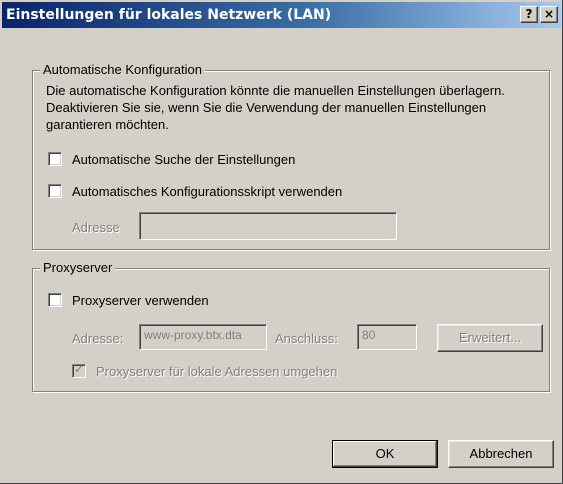 The image size is (563, 484). I want to click on auto-detect-checkbox, so click(55, 159).